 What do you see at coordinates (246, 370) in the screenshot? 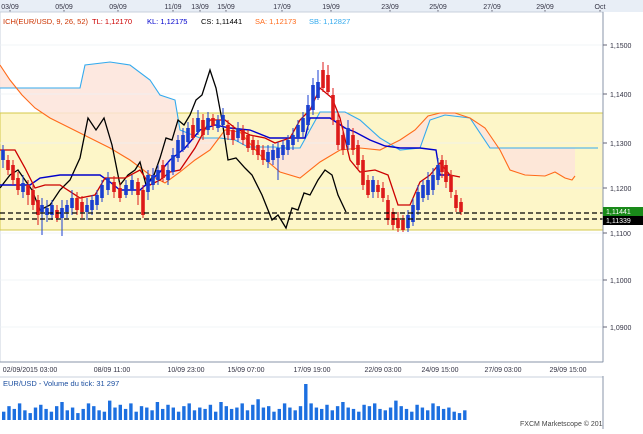
I see `bottom-date-label: 15/09 07:00` at bounding box center [246, 370].